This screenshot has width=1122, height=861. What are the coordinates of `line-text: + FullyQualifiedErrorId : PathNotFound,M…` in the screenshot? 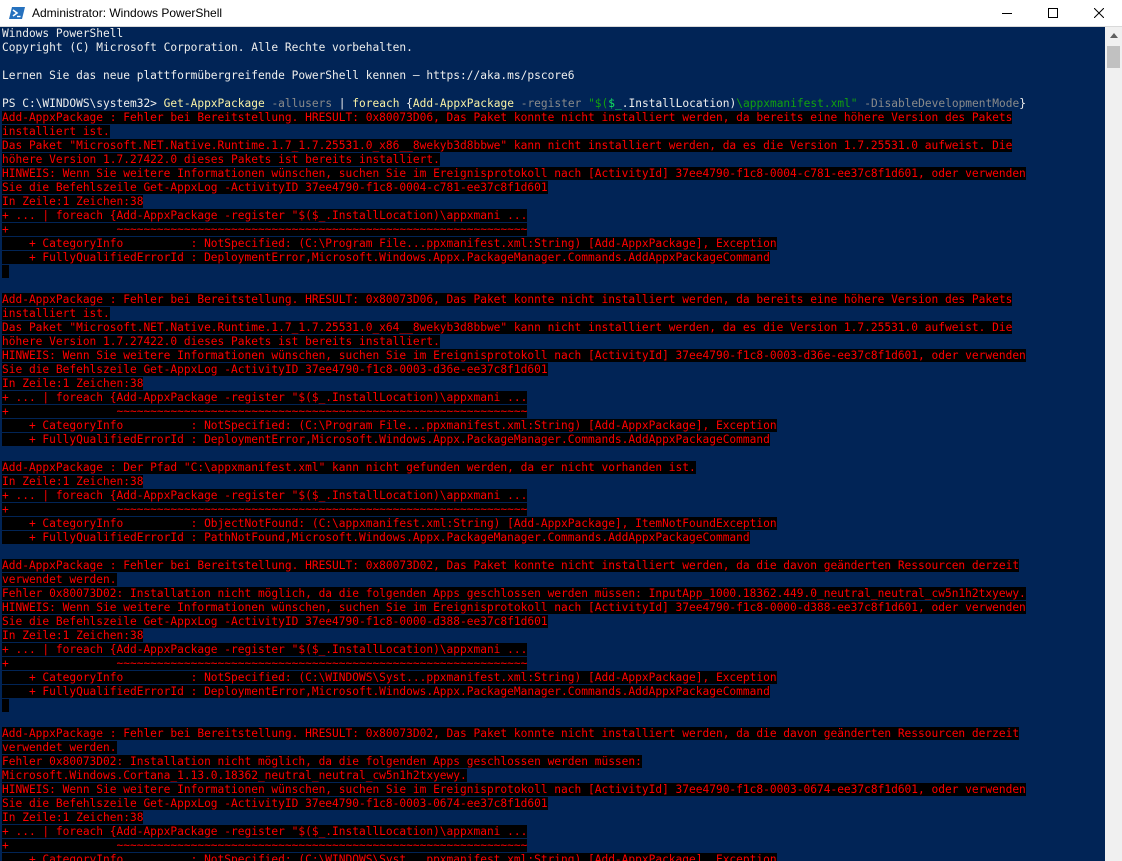 It's located at (376, 537).